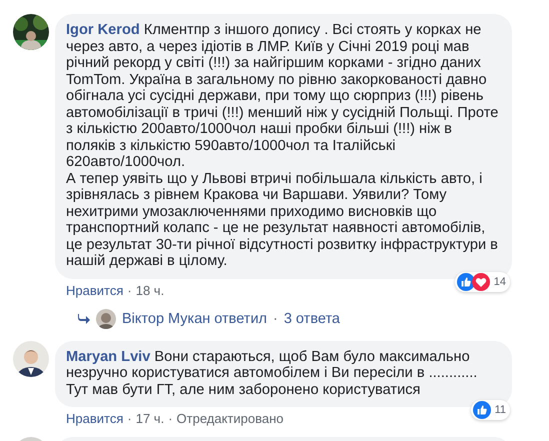 The image size is (549, 441). Describe the element at coordinates (482, 282) in the screenshot. I see `reaction-badge: 14` at that location.